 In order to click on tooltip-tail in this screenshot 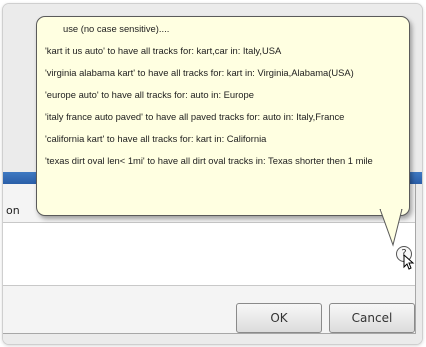, I will do `click(391, 228)`.